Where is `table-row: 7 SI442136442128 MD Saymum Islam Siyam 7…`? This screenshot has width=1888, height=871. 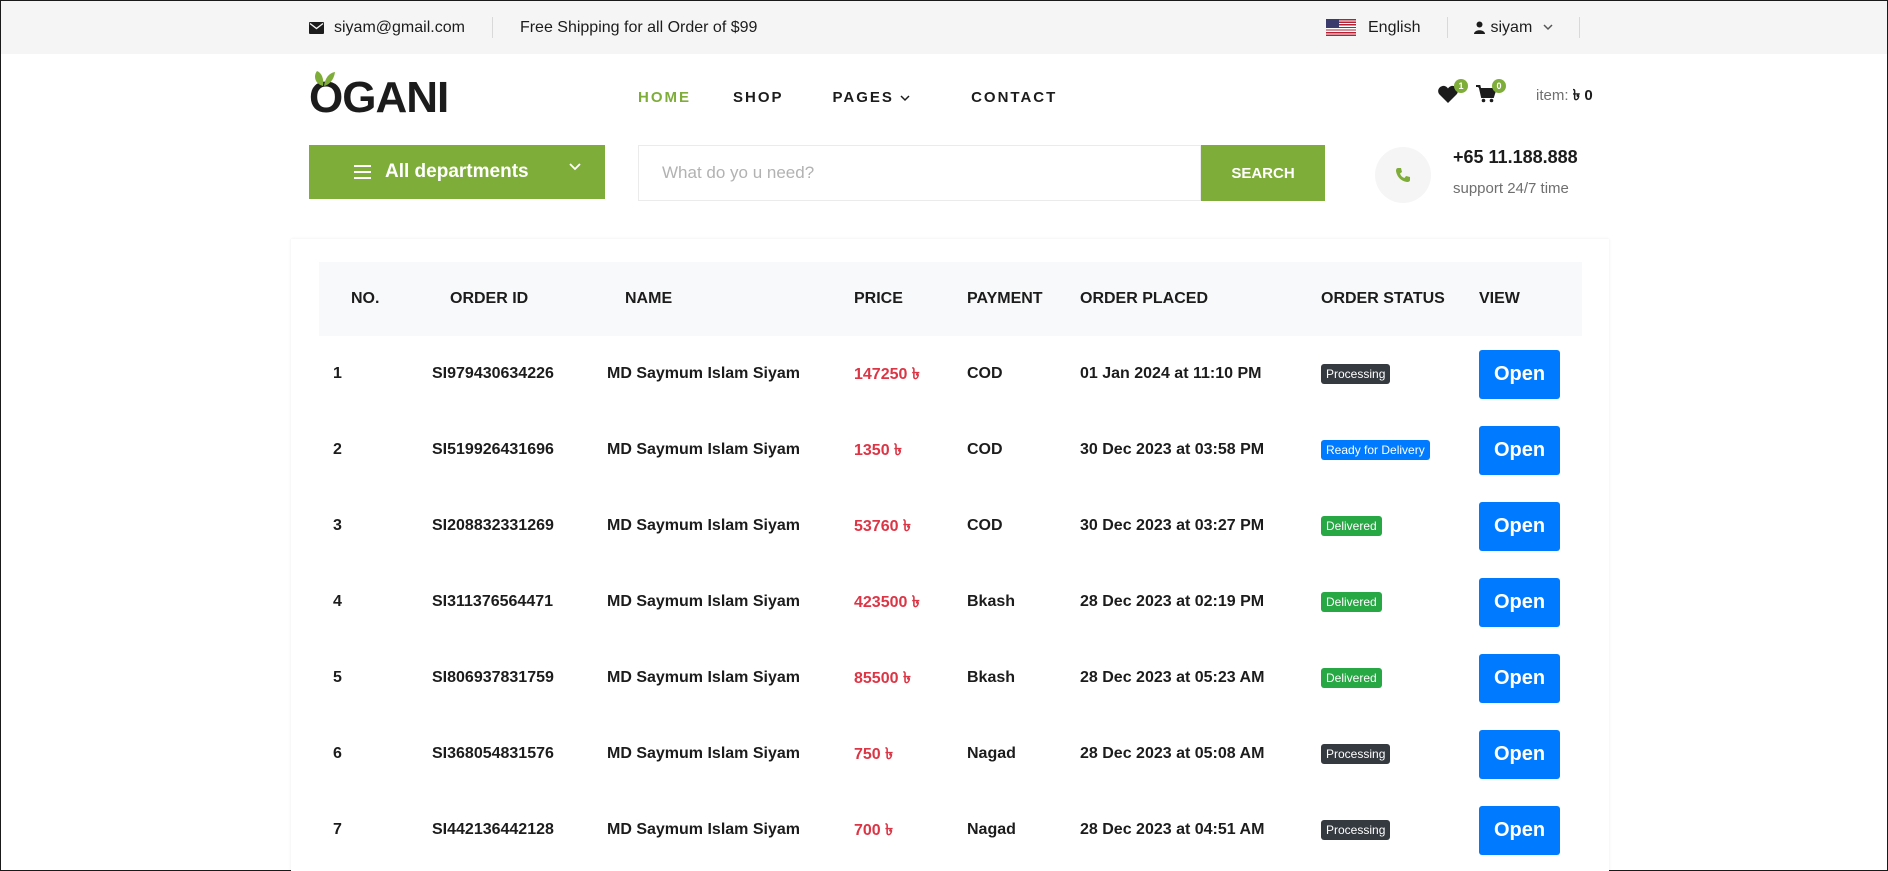 table-row: 7 SI442136442128 MD Saymum Islam Siyam 7… is located at coordinates (950, 830).